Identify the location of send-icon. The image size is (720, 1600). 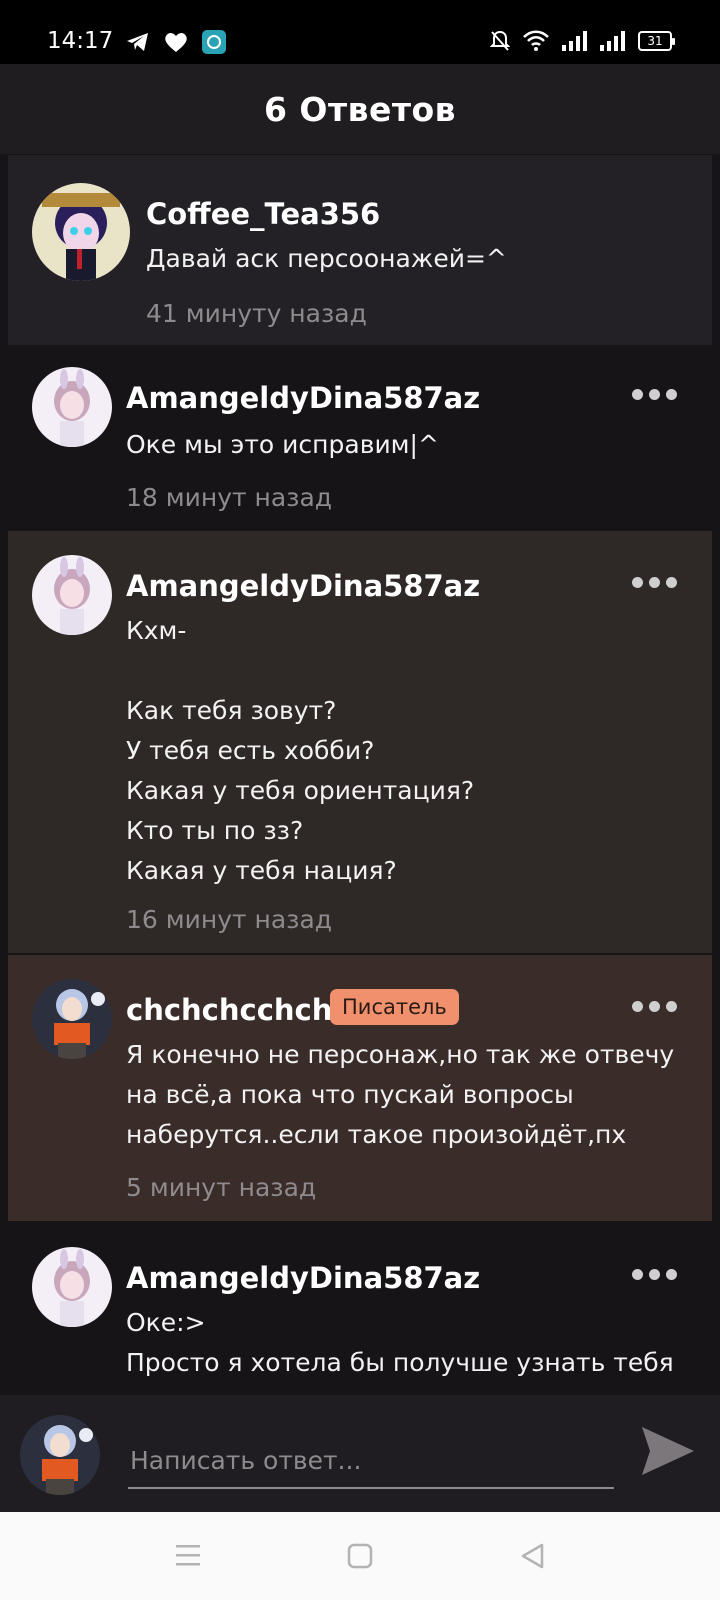
(668, 1451).